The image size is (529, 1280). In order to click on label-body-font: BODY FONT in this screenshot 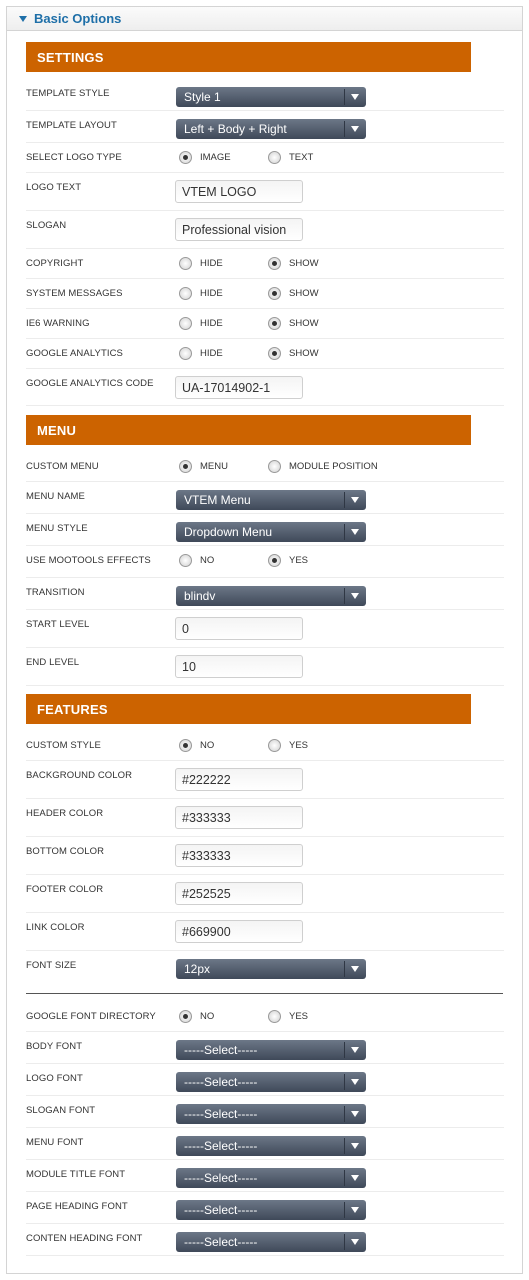, I will do `click(54, 1046)`.